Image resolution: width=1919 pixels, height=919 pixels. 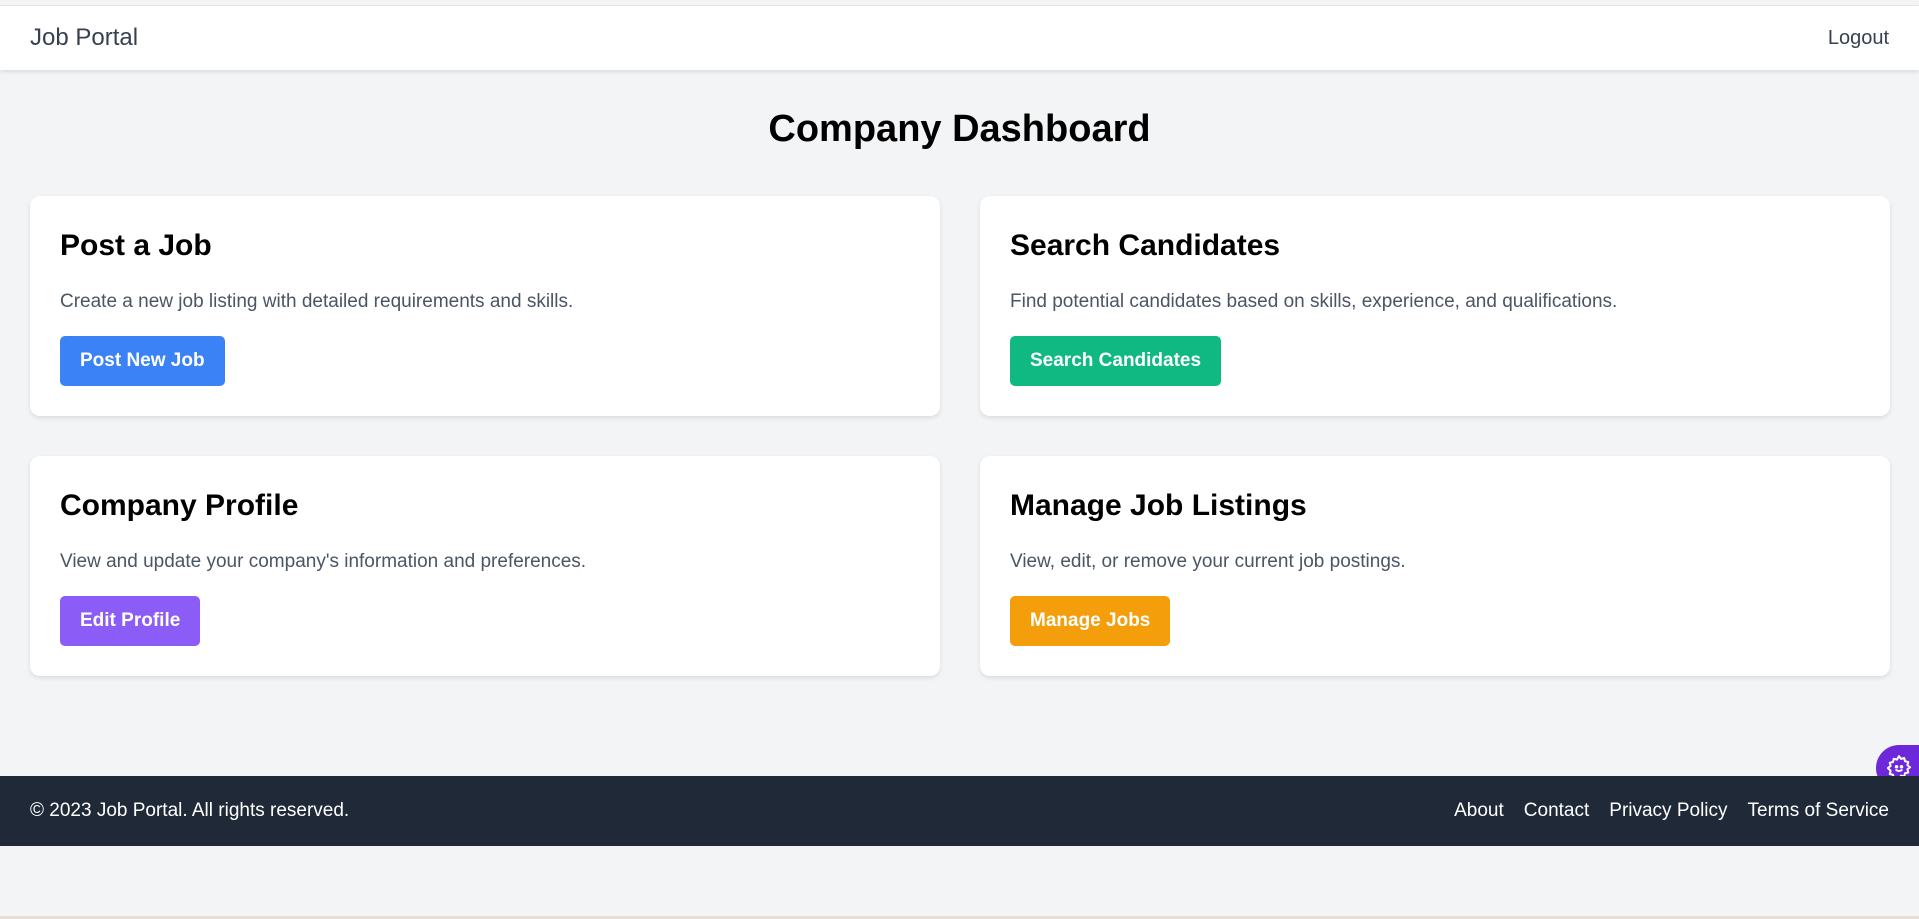 What do you see at coordinates (1479, 811) in the screenshot?
I see `footer-link-about: About` at bounding box center [1479, 811].